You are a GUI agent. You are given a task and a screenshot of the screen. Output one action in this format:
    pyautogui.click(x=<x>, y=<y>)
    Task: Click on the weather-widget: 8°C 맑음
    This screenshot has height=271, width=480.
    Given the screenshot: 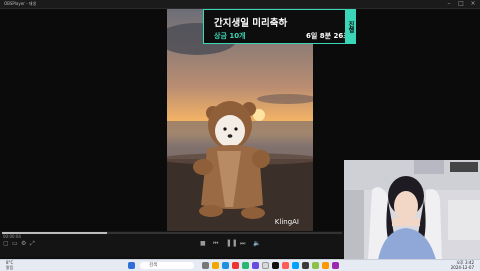 What is the action you would take?
    pyautogui.click(x=10, y=265)
    